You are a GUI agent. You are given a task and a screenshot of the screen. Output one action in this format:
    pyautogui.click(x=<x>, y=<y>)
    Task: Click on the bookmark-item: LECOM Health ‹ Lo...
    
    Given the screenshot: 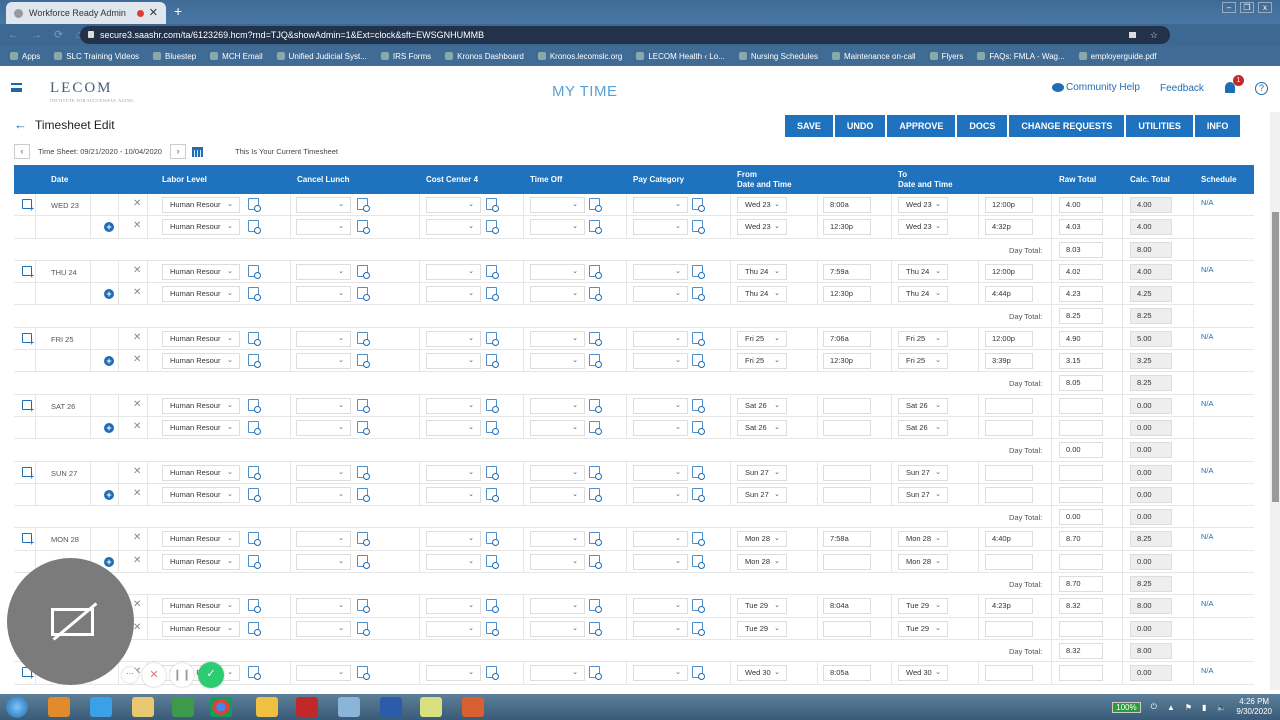 What is the action you would take?
    pyautogui.click(x=680, y=56)
    